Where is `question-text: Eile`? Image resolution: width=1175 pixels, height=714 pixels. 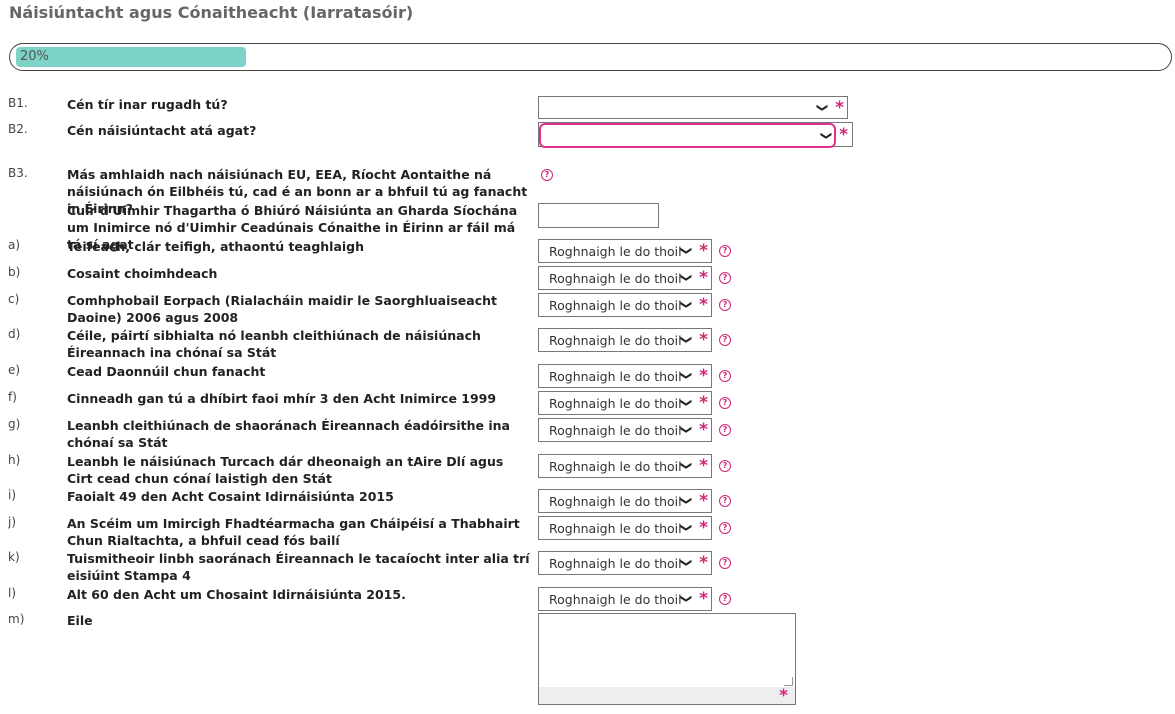 question-text: Eile is located at coordinates (80, 620).